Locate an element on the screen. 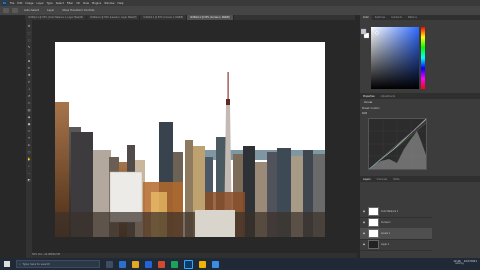 This screenshot has width=480, height=270. task-view-icon is located at coordinates (109, 264).